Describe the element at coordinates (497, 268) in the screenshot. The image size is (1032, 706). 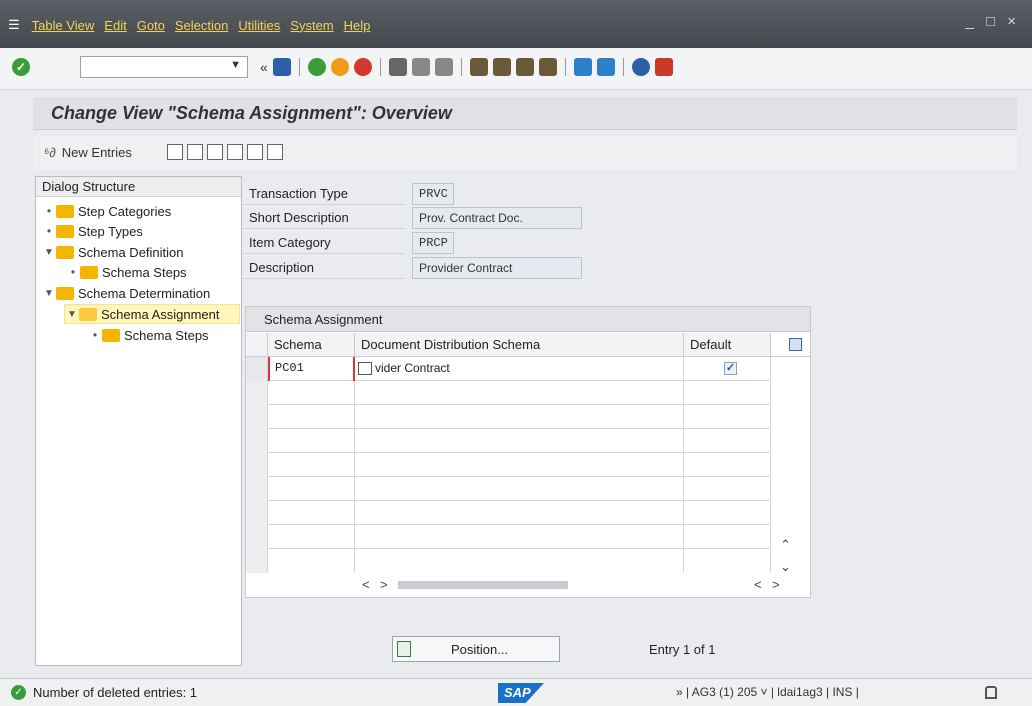
I see `description-value: Provider Contract` at that location.